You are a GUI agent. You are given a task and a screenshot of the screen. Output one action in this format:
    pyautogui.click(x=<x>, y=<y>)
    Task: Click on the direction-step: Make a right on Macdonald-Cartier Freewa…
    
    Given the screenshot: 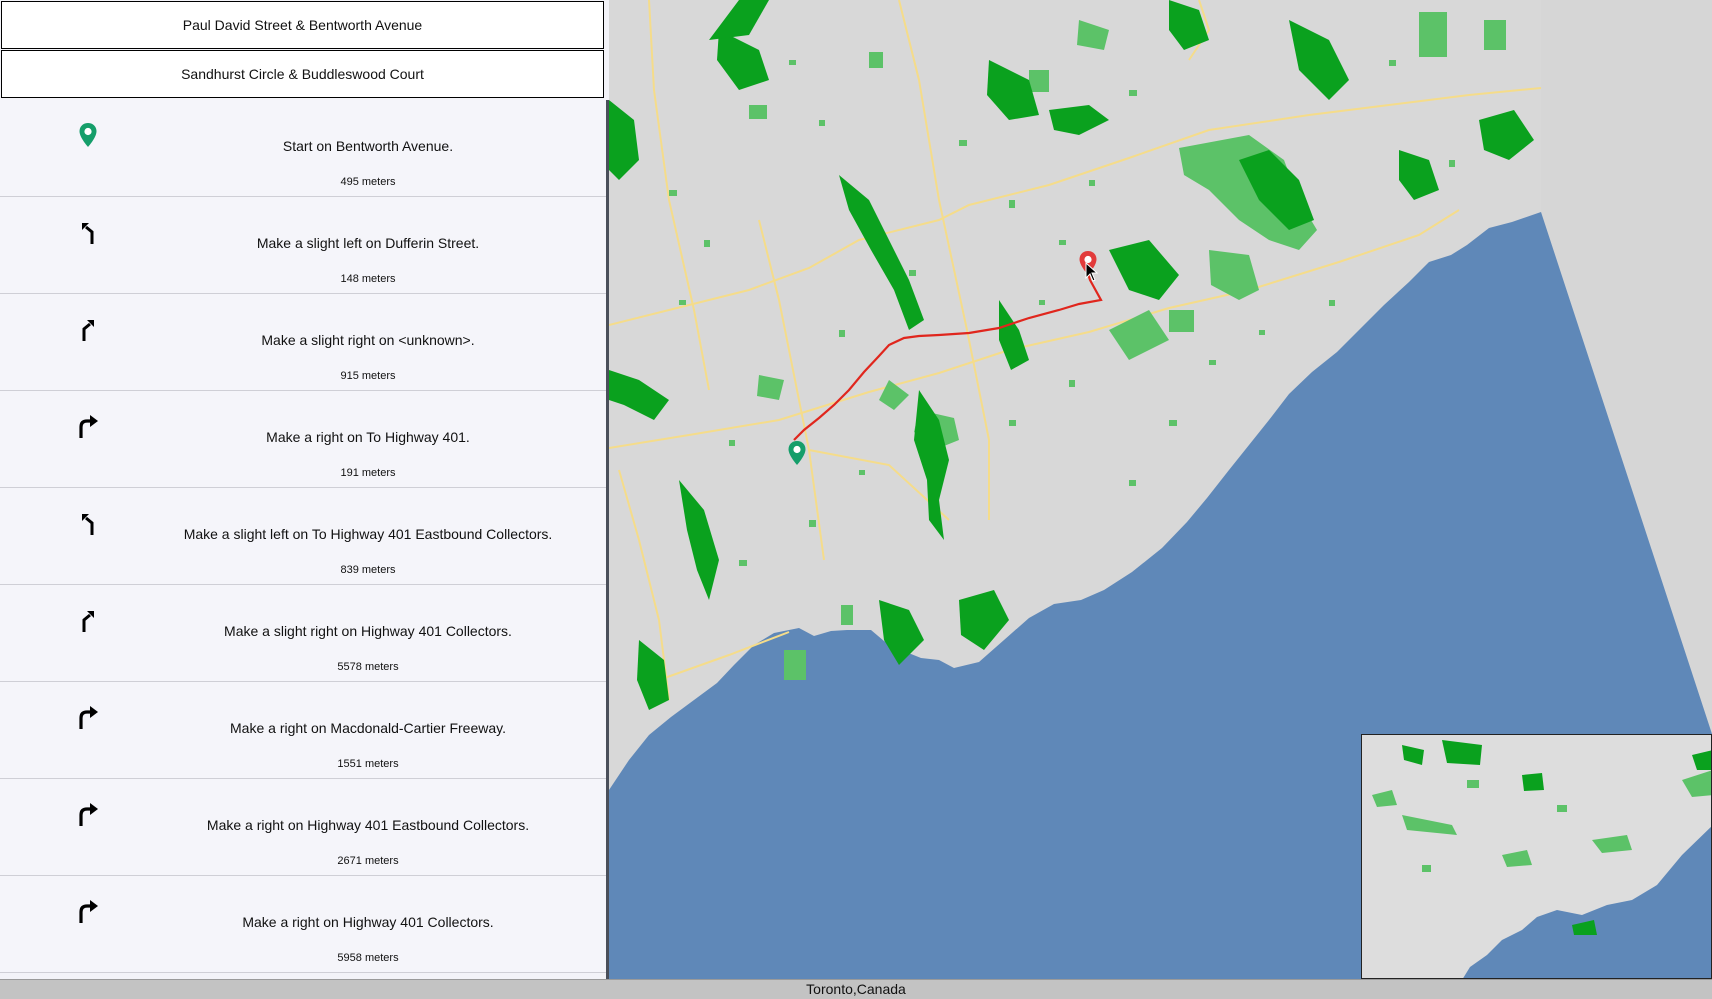 What is the action you would take?
    pyautogui.click(x=303, y=730)
    